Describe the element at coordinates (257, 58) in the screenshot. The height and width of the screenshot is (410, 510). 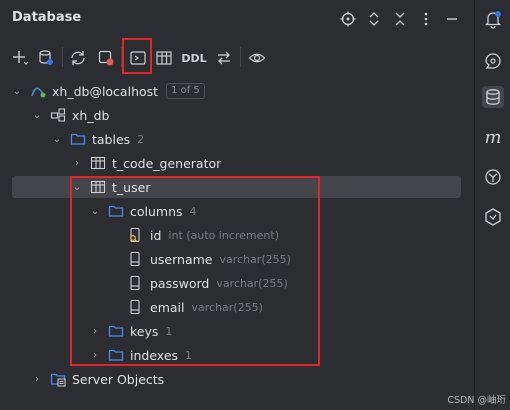
I see `view-options-icon` at that location.